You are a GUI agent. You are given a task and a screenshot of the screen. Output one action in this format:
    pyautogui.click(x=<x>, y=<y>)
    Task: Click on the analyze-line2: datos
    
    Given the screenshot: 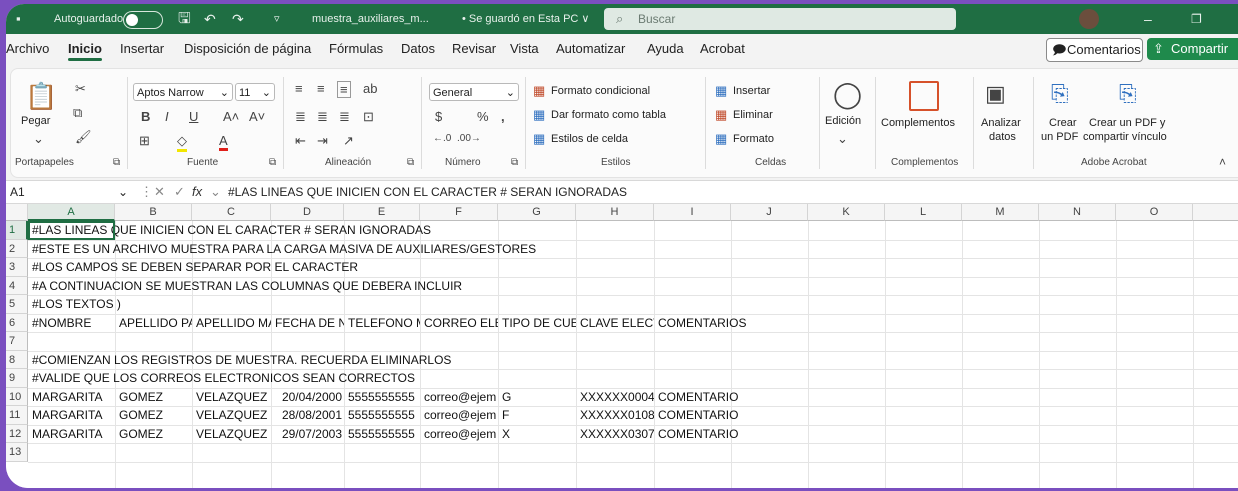 What is the action you would take?
    pyautogui.click(x=1002, y=137)
    